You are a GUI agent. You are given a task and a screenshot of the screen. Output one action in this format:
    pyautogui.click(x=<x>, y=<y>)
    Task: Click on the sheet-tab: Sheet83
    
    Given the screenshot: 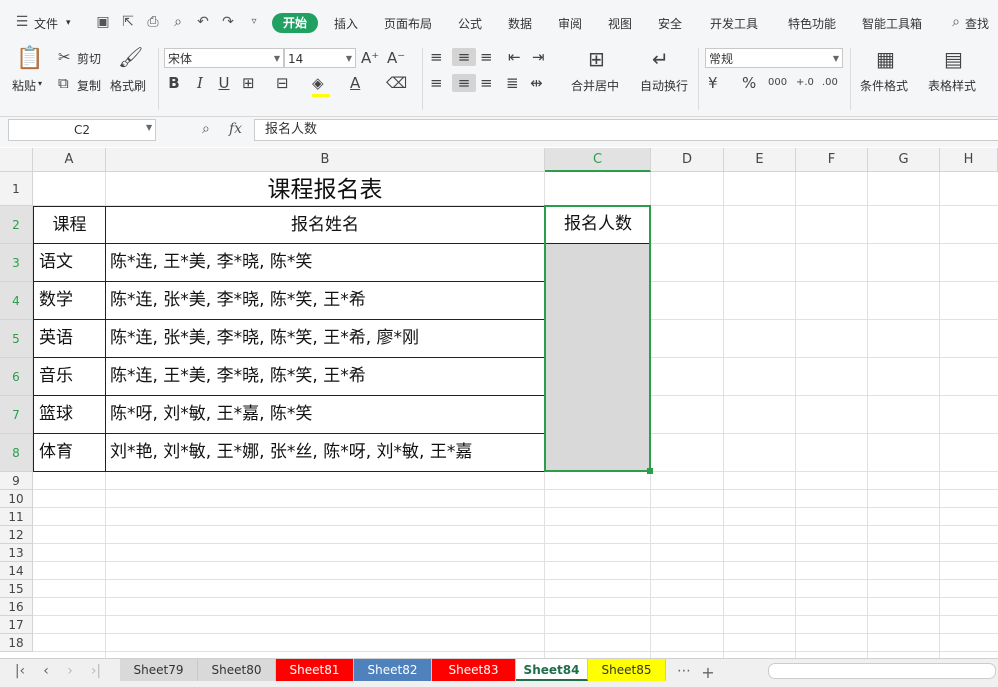 What is the action you would take?
    pyautogui.click(x=474, y=670)
    